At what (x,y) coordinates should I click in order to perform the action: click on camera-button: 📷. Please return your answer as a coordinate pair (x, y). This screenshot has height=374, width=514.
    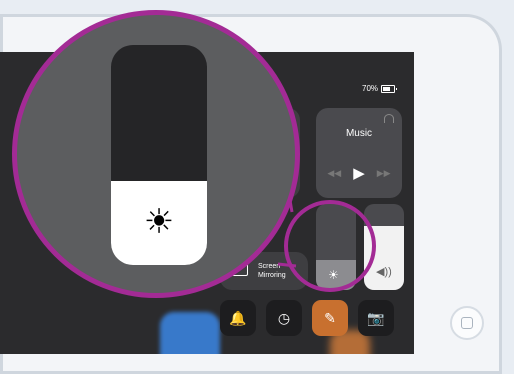
    Looking at the image, I should click on (376, 318).